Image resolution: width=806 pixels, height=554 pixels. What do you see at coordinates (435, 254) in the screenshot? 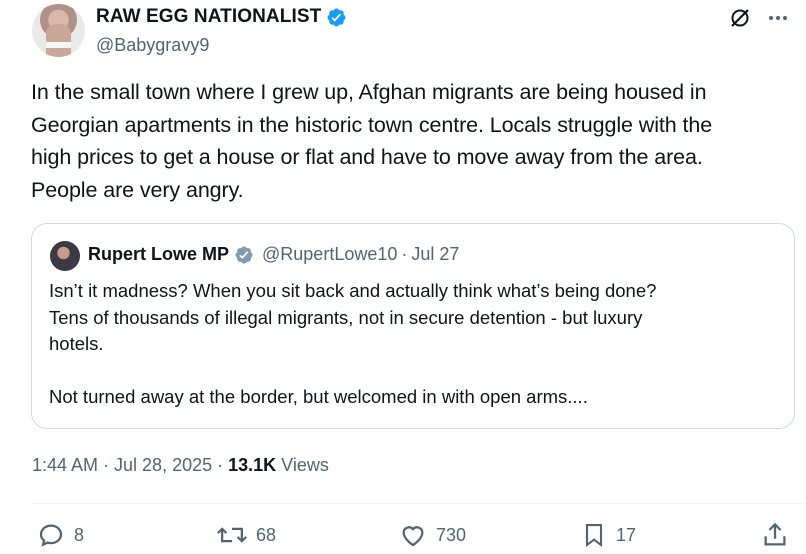
I see `quoted-date: Jul 27` at bounding box center [435, 254].